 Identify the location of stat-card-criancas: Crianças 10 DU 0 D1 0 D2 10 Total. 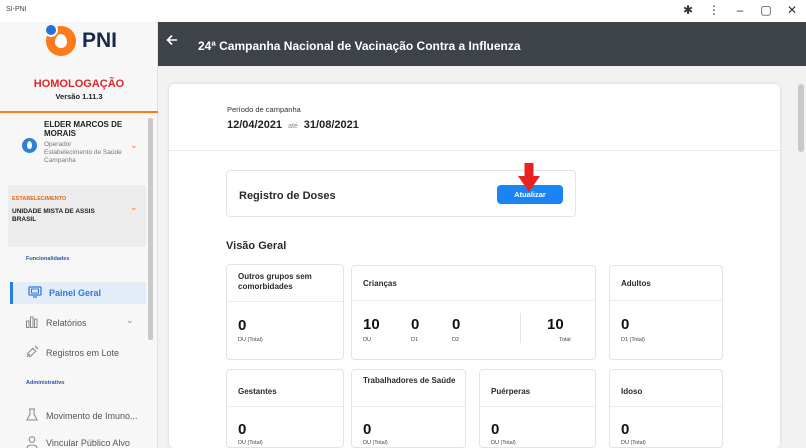
(473, 312).